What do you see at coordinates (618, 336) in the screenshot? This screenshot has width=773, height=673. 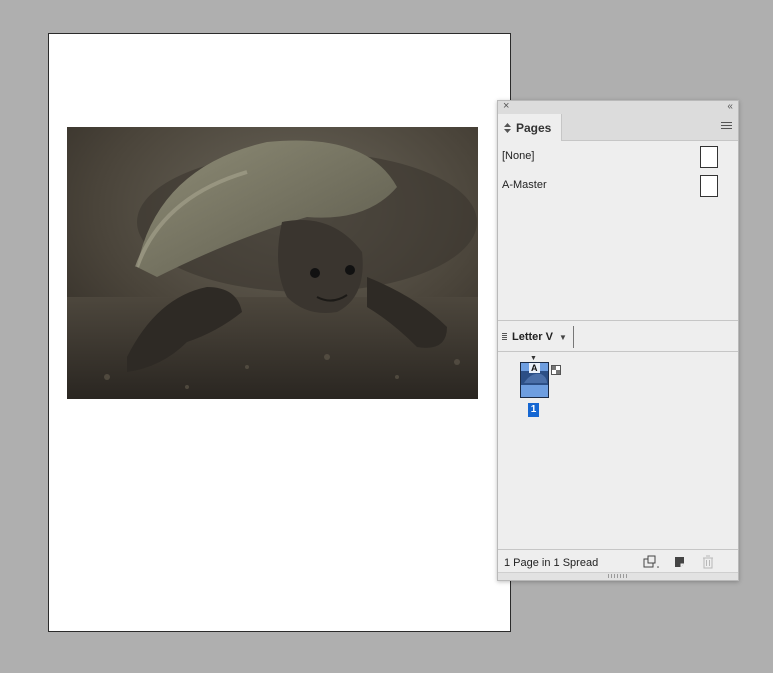 I see `page-size-bar: Letter V ▼` at bounding box center [618, 336].